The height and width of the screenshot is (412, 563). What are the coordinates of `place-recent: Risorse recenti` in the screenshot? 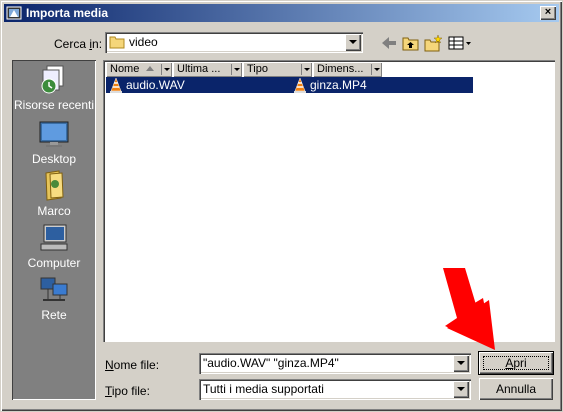 It's located at (54, 90).